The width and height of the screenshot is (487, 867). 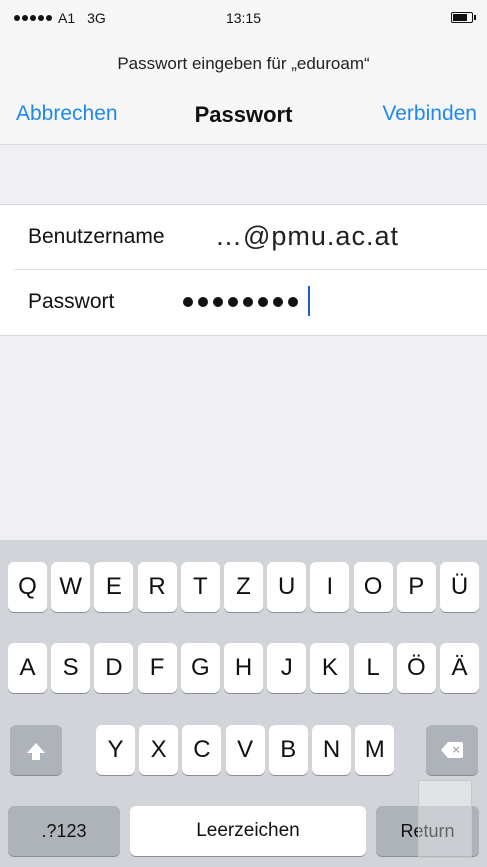 I want to click on watermark-logo, so click(x=445, y=819).